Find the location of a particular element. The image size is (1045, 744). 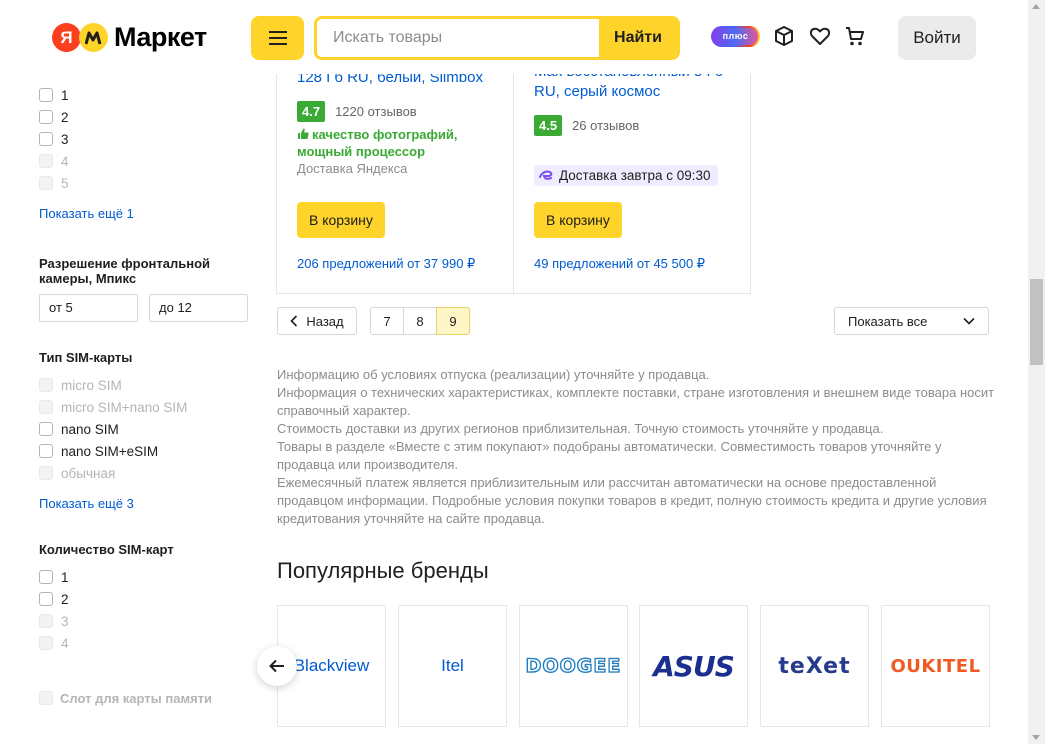

login-button: Войти is located at coordinates (937, 38).